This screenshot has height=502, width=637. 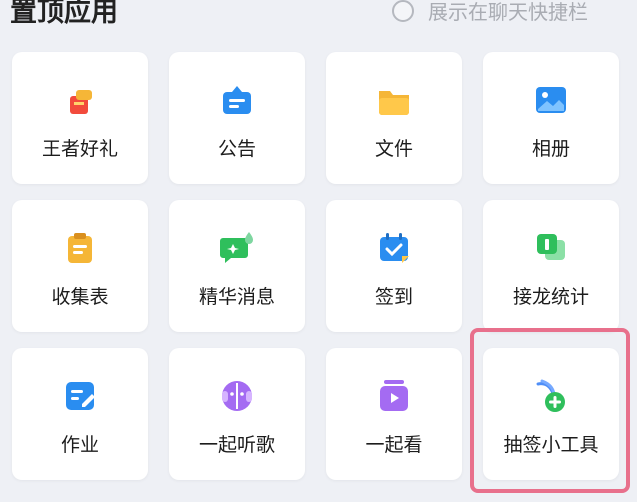 What do you see at coordinates (394, 118) in the screenshot?
I see `app-tile-file: 文件` at bounding box center [394, 118].